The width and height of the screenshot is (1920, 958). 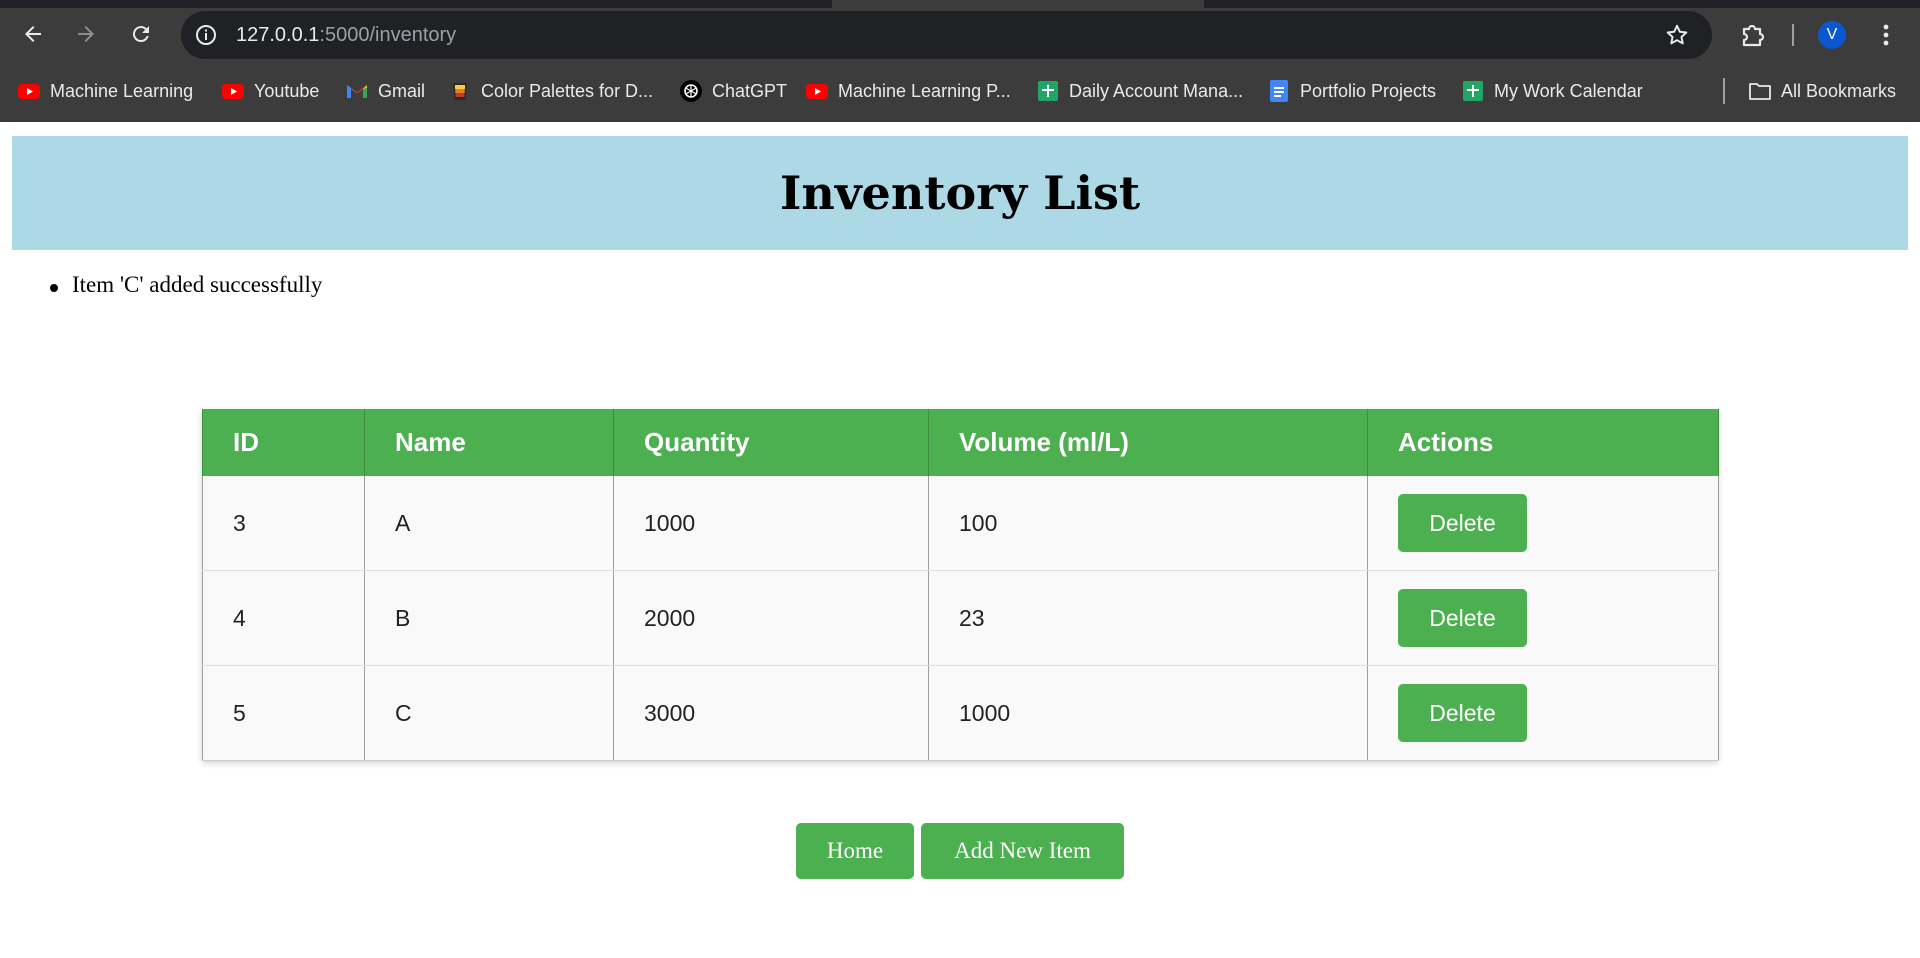 I want to click on page-title: Inventory List, so click(x=960, y=193).